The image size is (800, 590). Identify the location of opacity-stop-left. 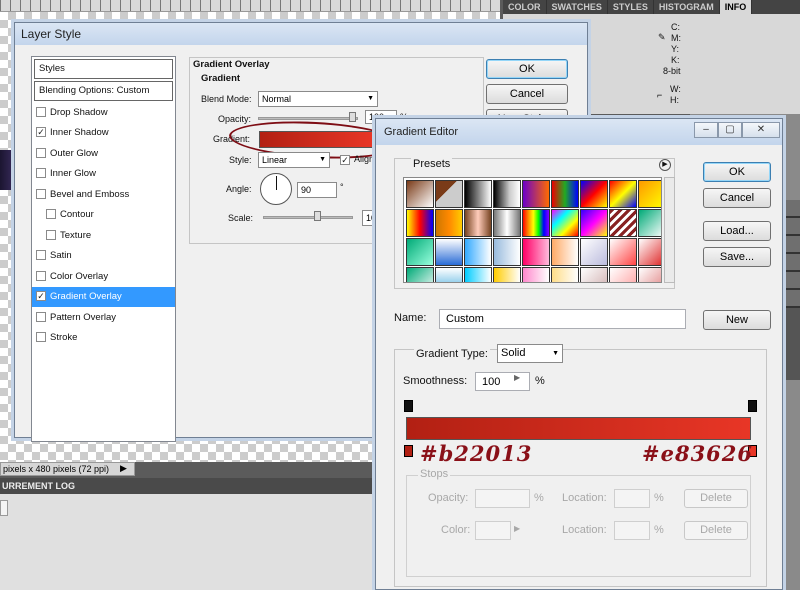
(408, 406).